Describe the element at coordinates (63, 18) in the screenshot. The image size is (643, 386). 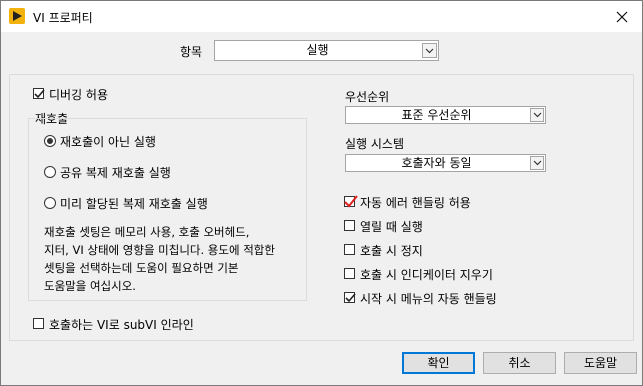
I see `window-title: VI 프로퍼티` at that location.